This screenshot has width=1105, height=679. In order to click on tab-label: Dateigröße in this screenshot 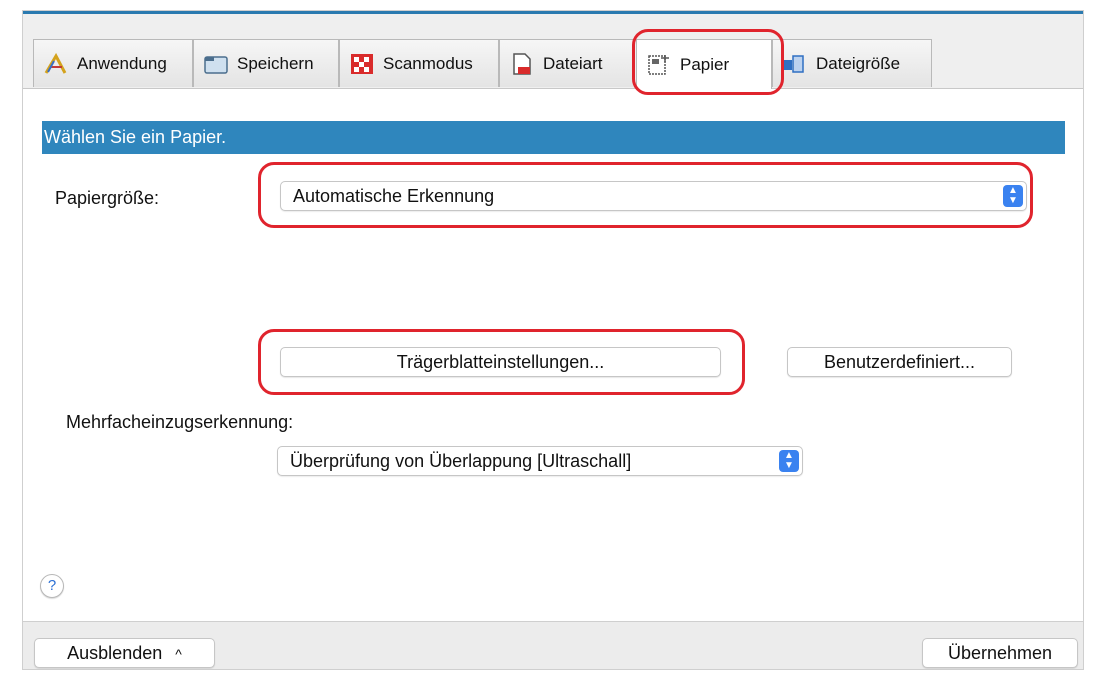, I will do `click(858, 63)`.